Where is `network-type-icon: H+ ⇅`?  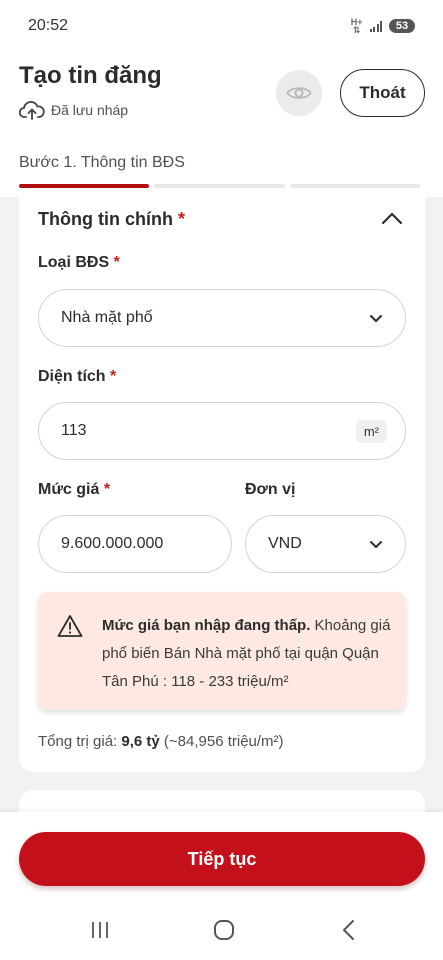
network-type-icon: H+ ⇅ is located at coordinates (356, 26).